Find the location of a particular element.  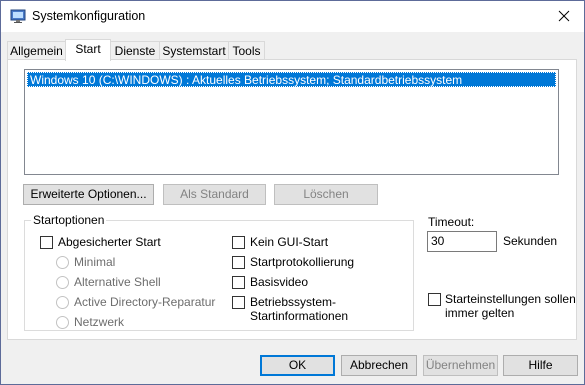

close-icon is located at coordinates (564, 16).